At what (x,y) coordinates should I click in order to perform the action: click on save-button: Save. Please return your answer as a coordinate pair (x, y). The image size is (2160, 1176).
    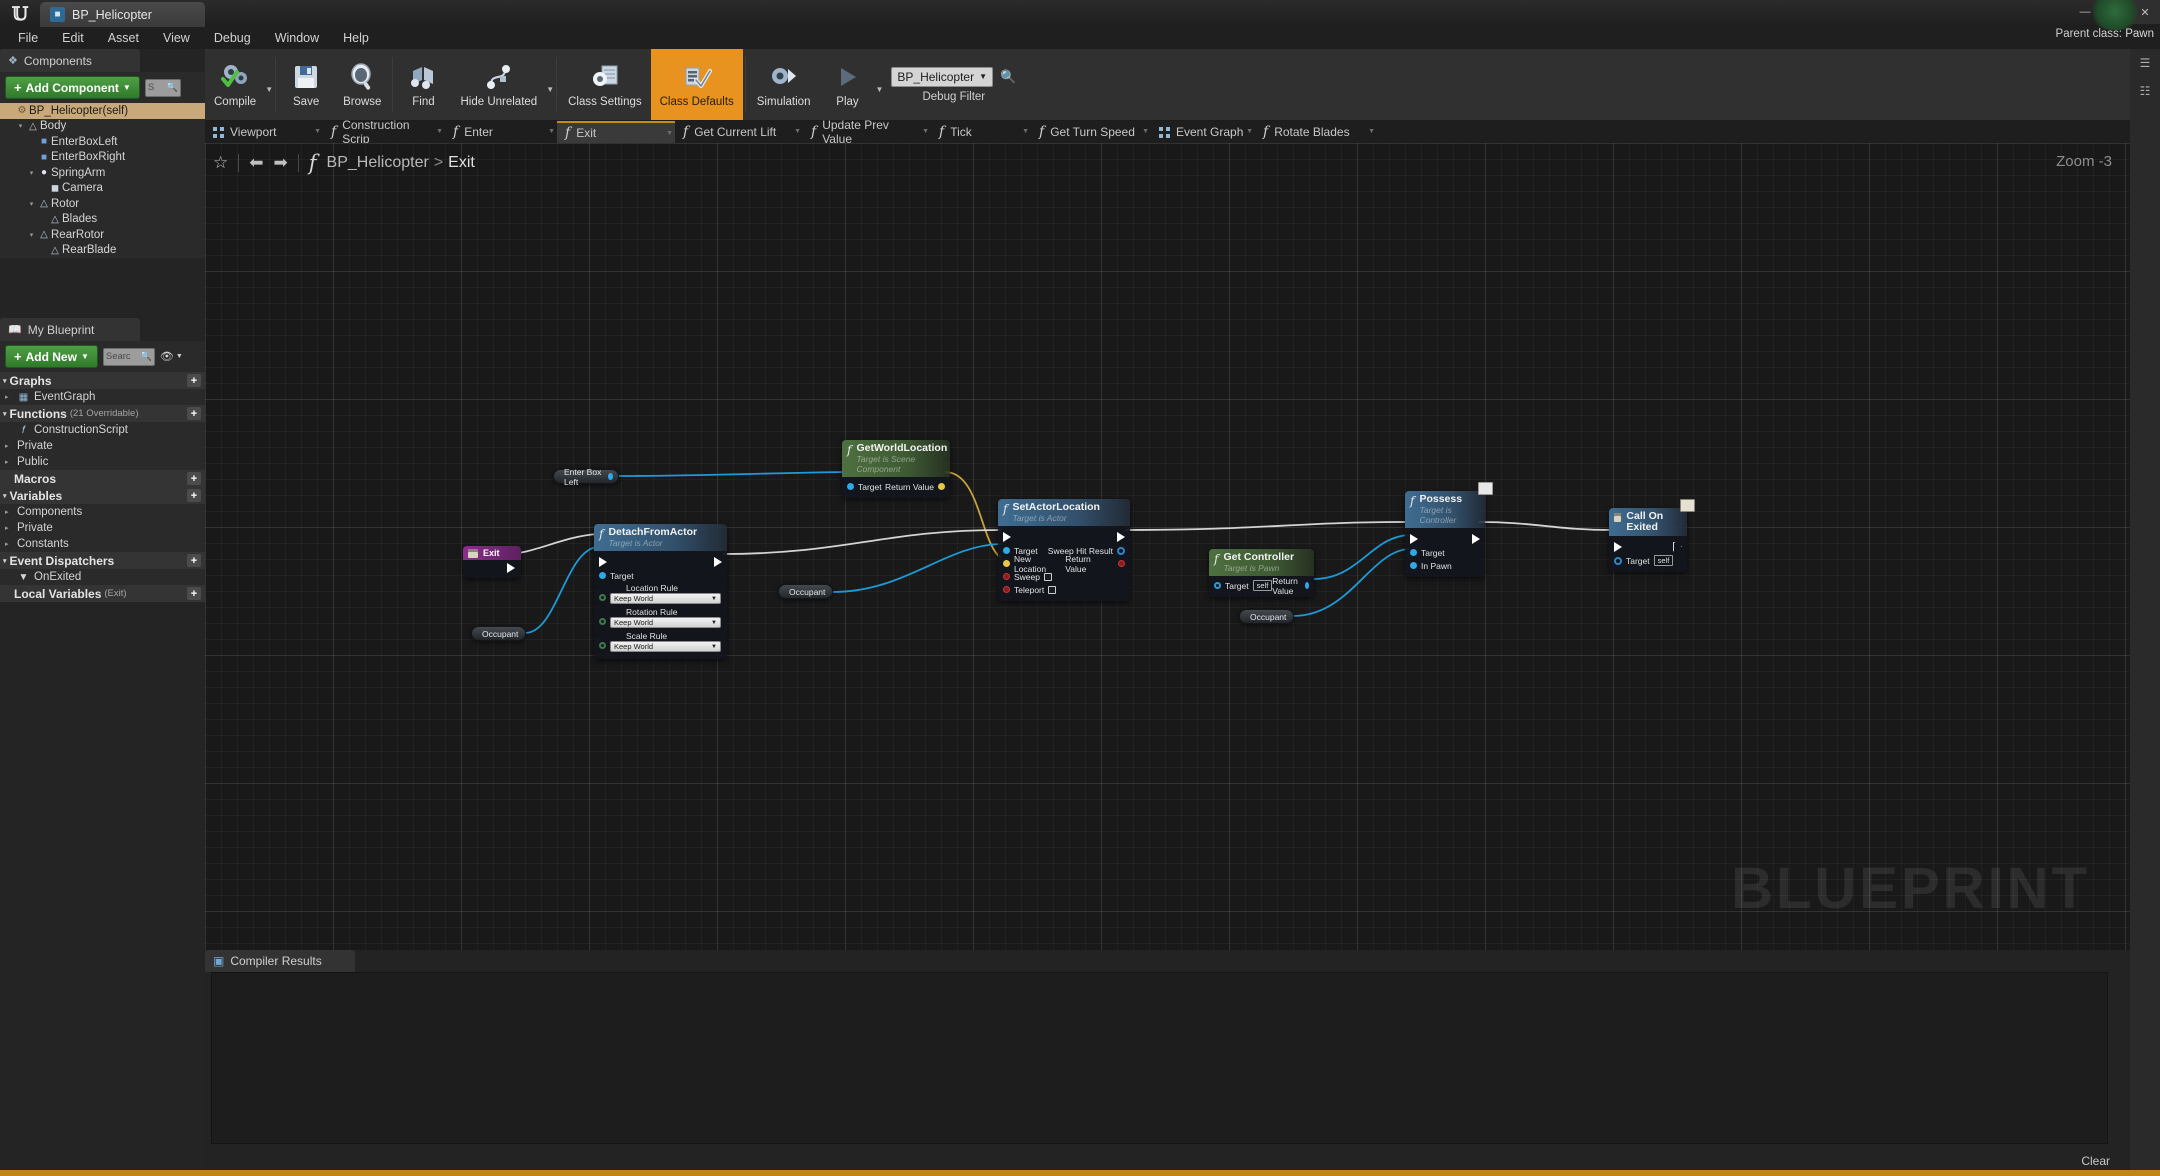
    Looking at the image, I should click on (306, 84).